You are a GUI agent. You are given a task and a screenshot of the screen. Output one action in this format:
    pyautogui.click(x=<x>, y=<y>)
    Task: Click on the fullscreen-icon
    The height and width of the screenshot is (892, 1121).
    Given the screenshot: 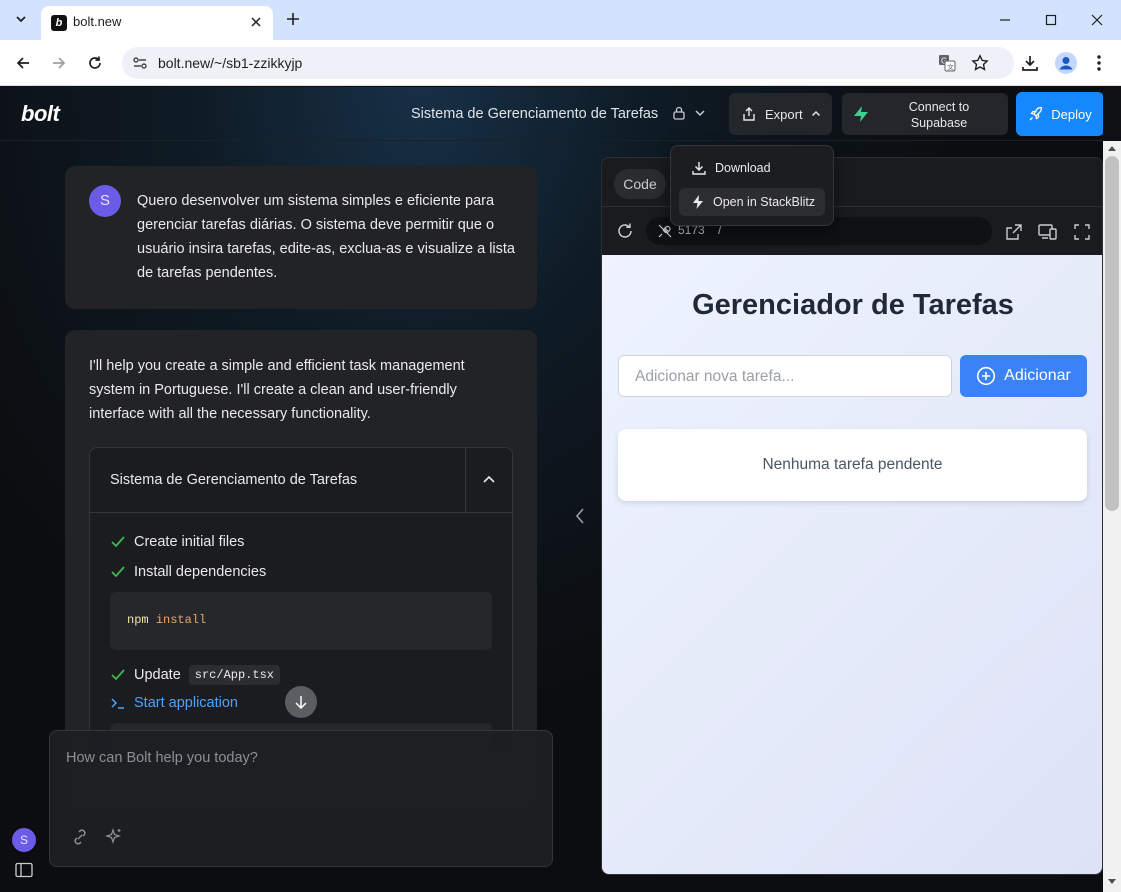 What is the action you would take?
    pyautogui.click(x=1082, y=232)
    